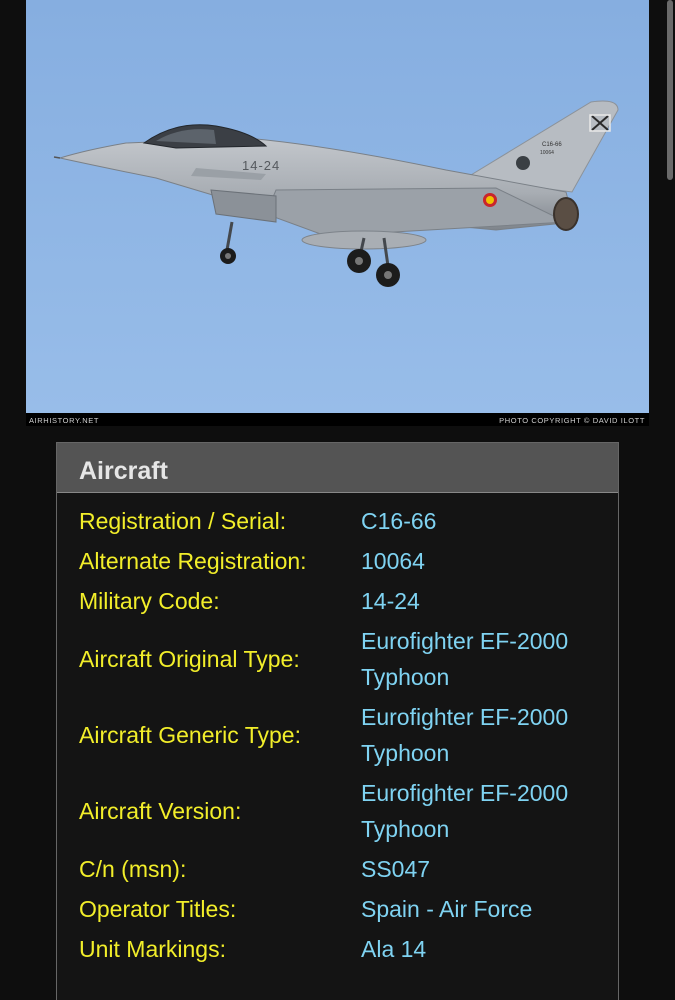  What do you see at coordinates (133, 869) in the screenshot?
I see `detail-label: C/n (msn):` at bounding box center [133, 869].